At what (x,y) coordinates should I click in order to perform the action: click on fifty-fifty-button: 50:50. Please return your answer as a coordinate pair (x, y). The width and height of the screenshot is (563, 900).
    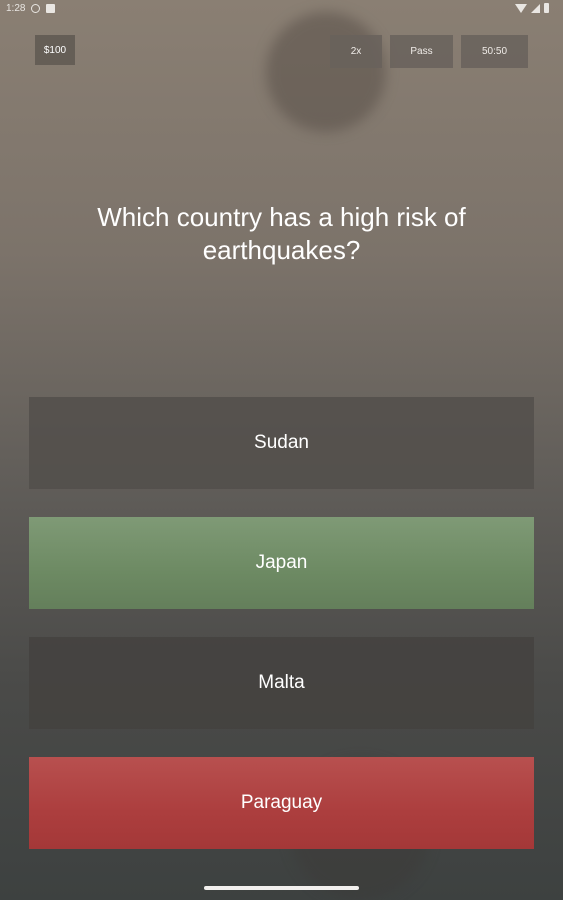
    Looking at the image, I should click on (494, 51).